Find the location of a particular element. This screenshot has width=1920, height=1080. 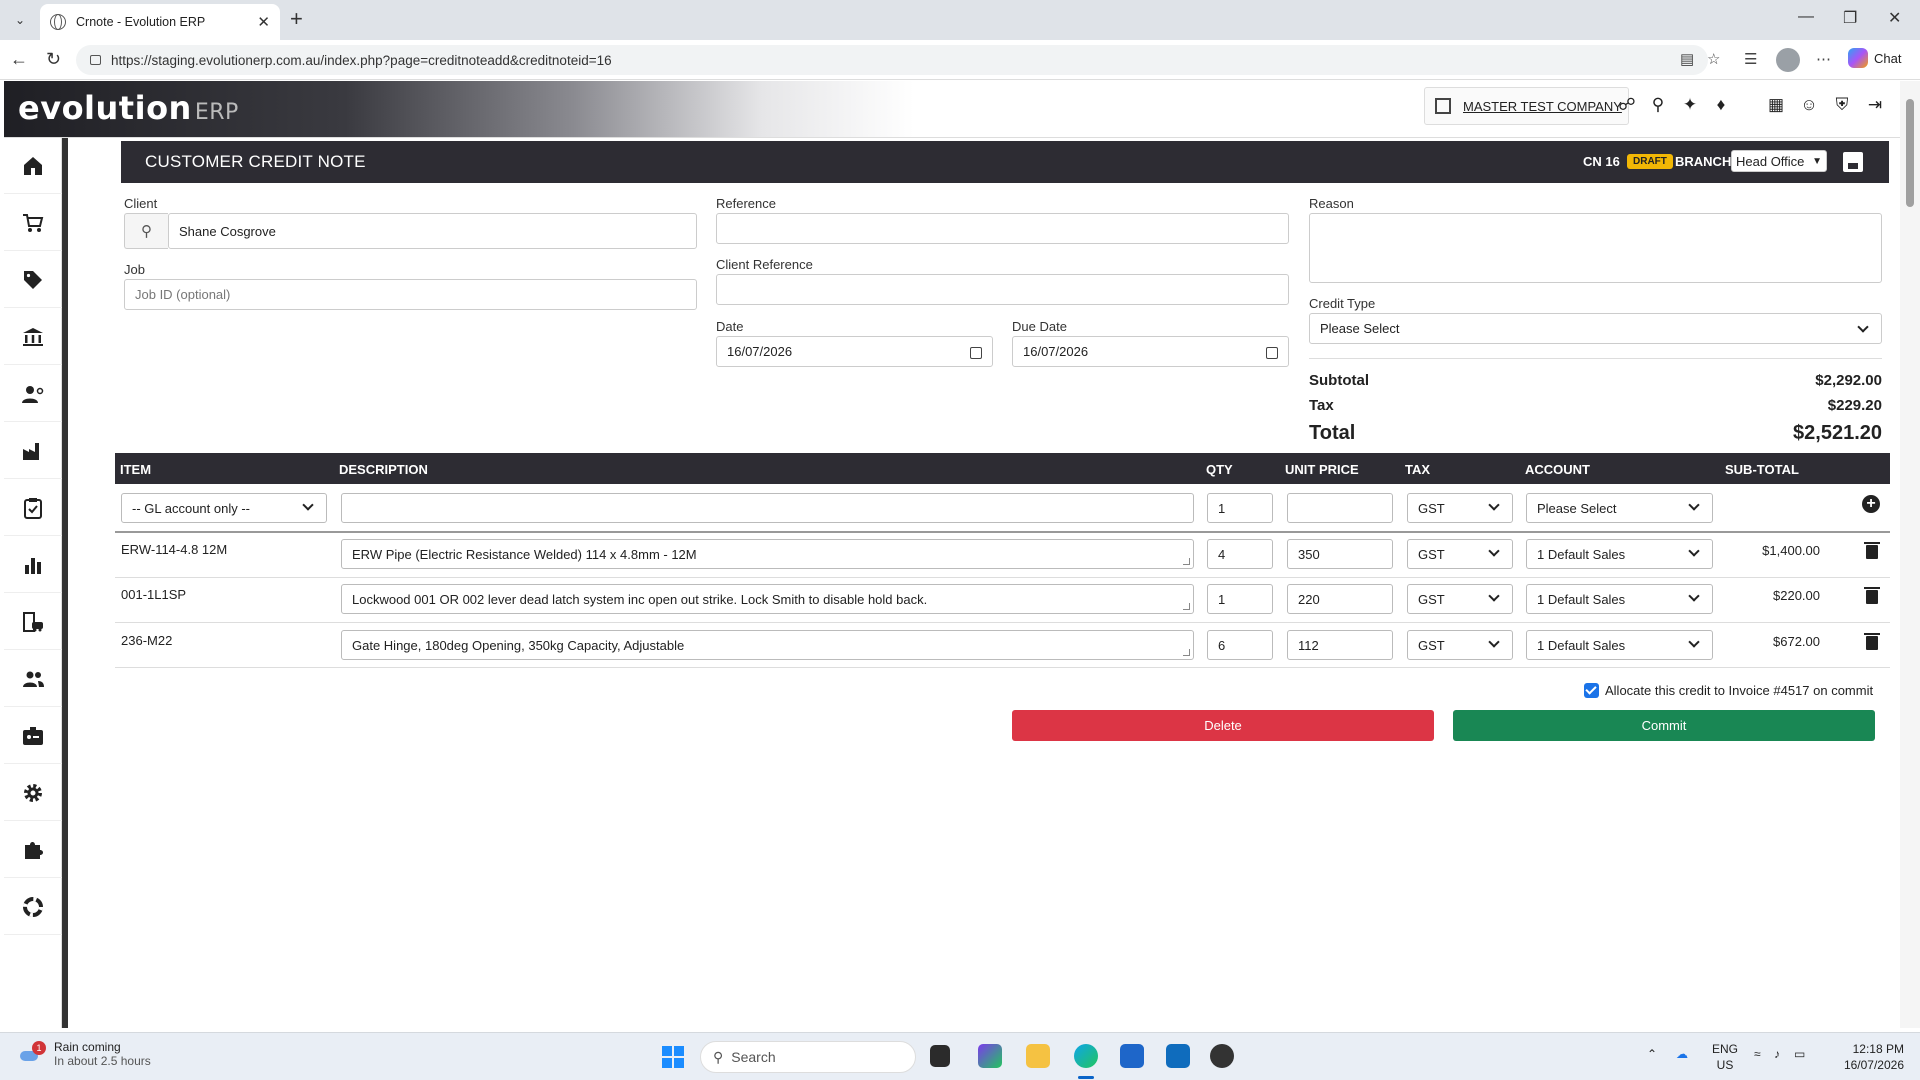

line-unit-price-field: 350 is located at coordinates (1340, 554).